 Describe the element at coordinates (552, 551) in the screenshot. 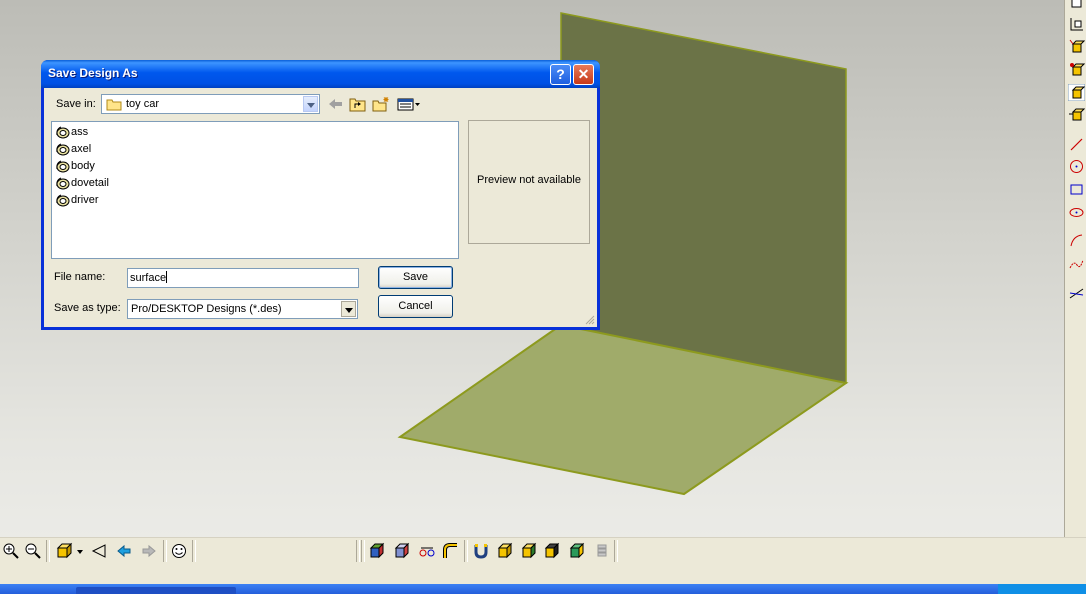

I see `box-edge-icon` at that location.